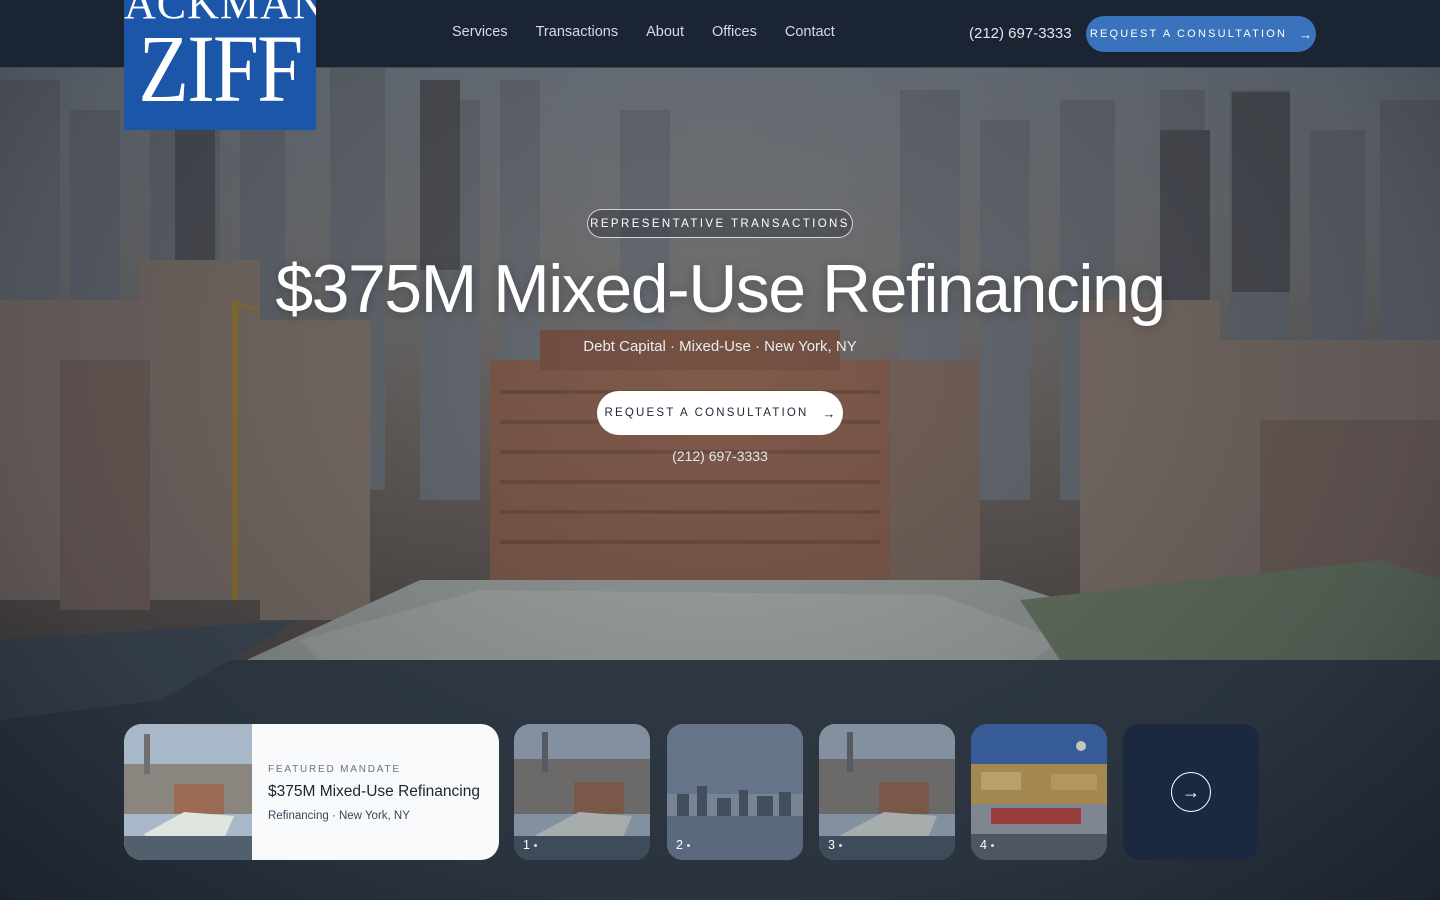  I want to click on hero-consultation-button: REQUEST A CONSULTATION →, so click(720, 413).